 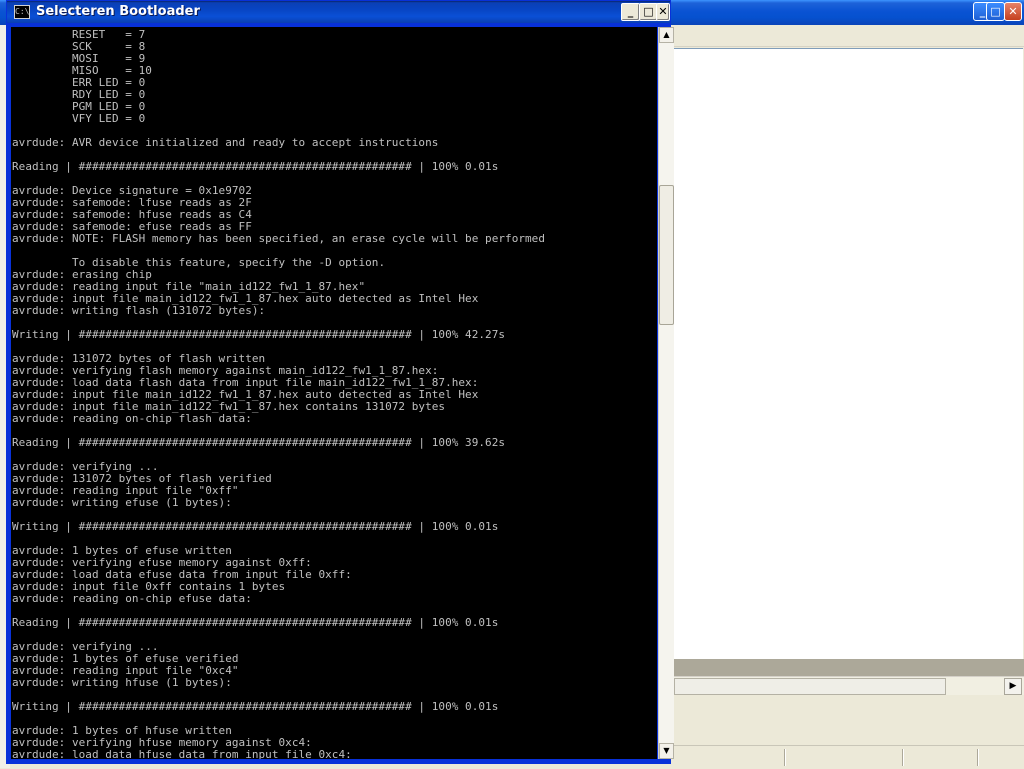 What do you see at coordinates (995, 11) in the screenshot?
I see `background-maximize-button: □` at bounding box center [995, 11].